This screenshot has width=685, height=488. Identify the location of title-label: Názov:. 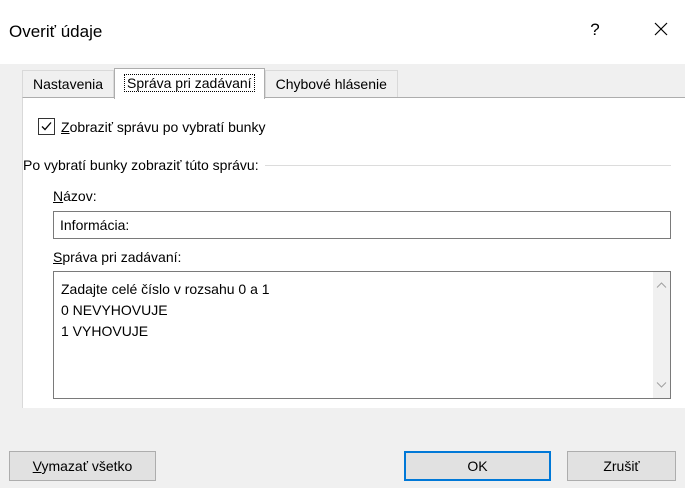
(75, 196).